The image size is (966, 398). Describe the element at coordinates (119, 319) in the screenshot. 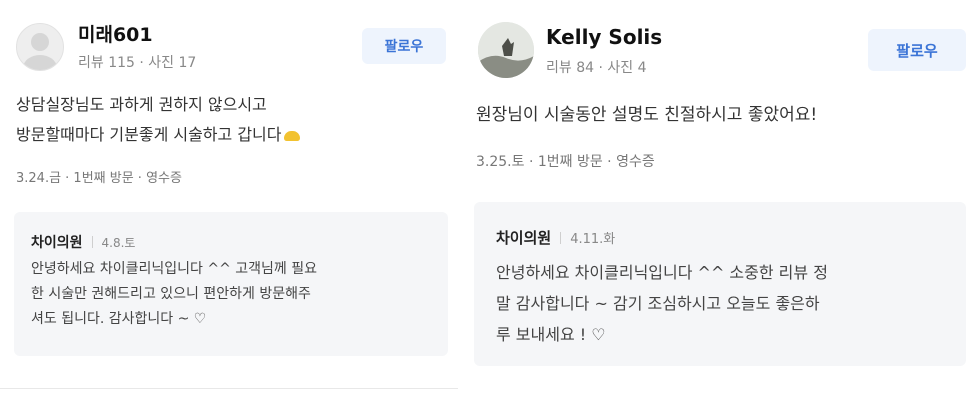

I see `reply-text-line: 셔도 됩니다. 감사합니다 ~ ♡` at that location.